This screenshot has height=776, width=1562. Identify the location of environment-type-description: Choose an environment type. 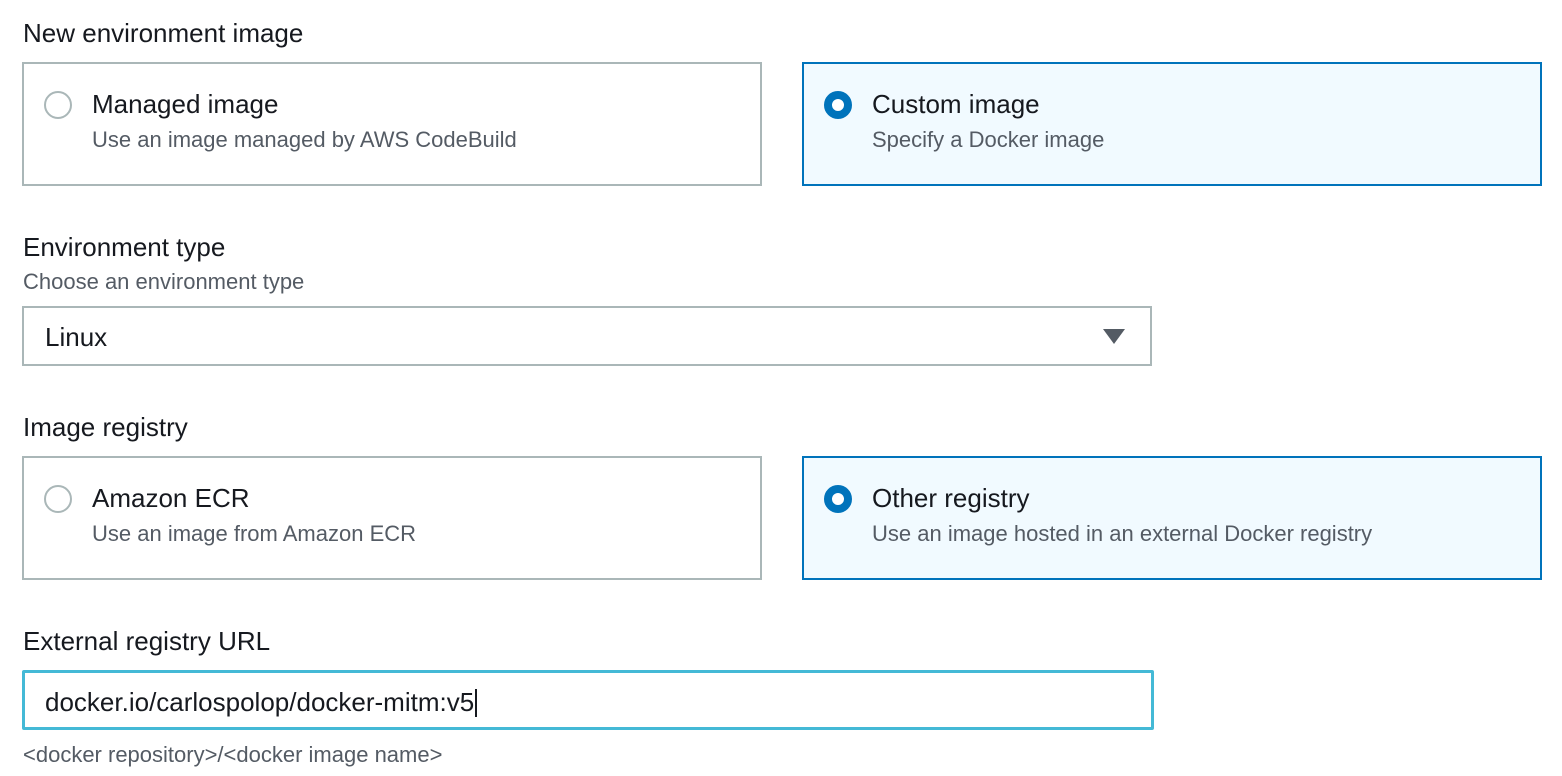
(164, 281).